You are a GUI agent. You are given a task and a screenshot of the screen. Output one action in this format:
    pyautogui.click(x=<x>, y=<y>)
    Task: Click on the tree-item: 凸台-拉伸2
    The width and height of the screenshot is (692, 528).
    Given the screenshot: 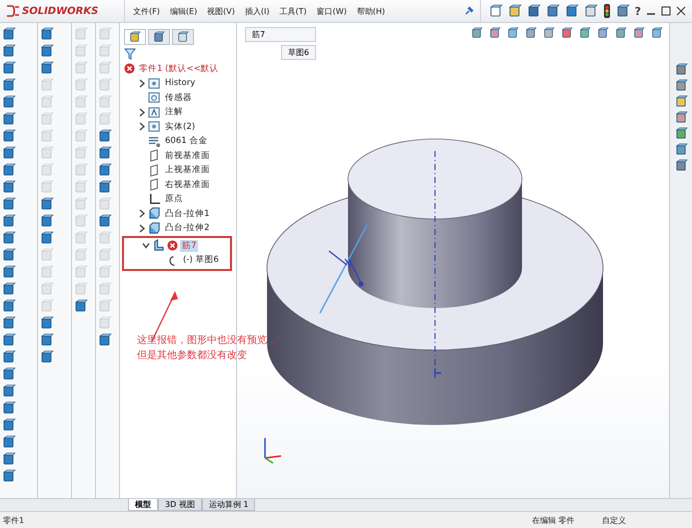 What is the action you would take?
    pyautogui.click(x=187, y=228)
    